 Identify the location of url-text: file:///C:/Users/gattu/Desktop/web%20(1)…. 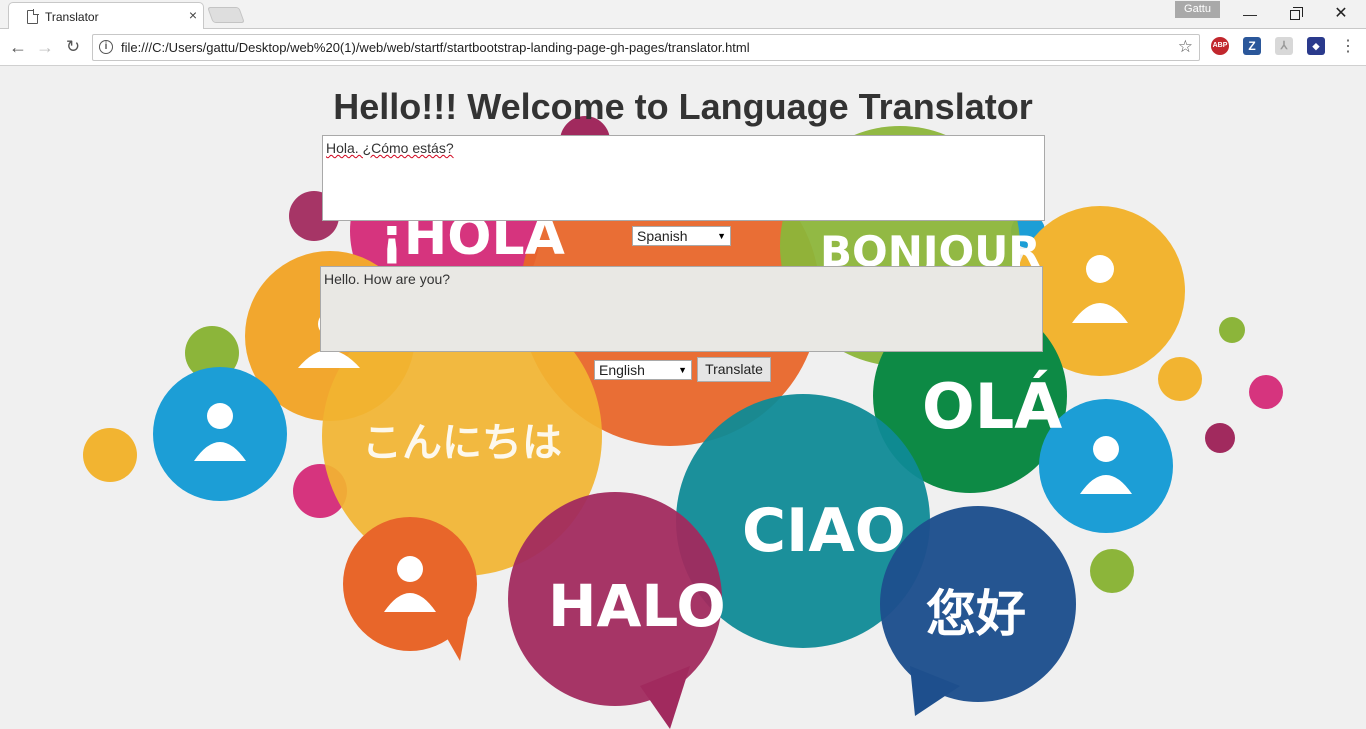
(435, 47).